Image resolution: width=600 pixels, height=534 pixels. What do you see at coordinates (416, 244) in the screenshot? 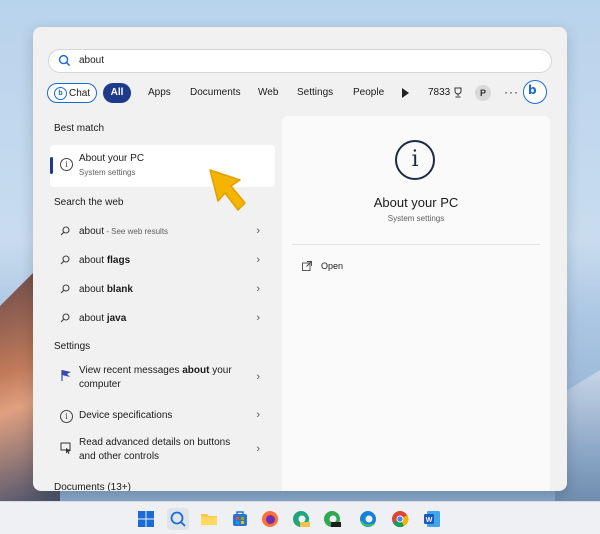
I see `divider` at bounding box center [416, 244].